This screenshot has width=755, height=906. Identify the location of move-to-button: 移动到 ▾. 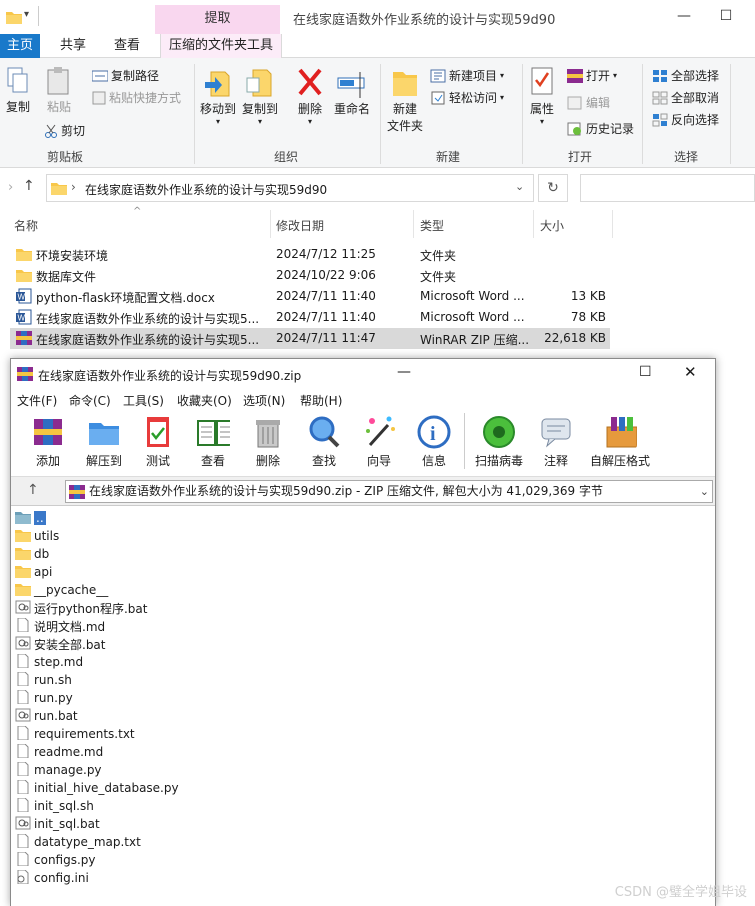
(218, 96).